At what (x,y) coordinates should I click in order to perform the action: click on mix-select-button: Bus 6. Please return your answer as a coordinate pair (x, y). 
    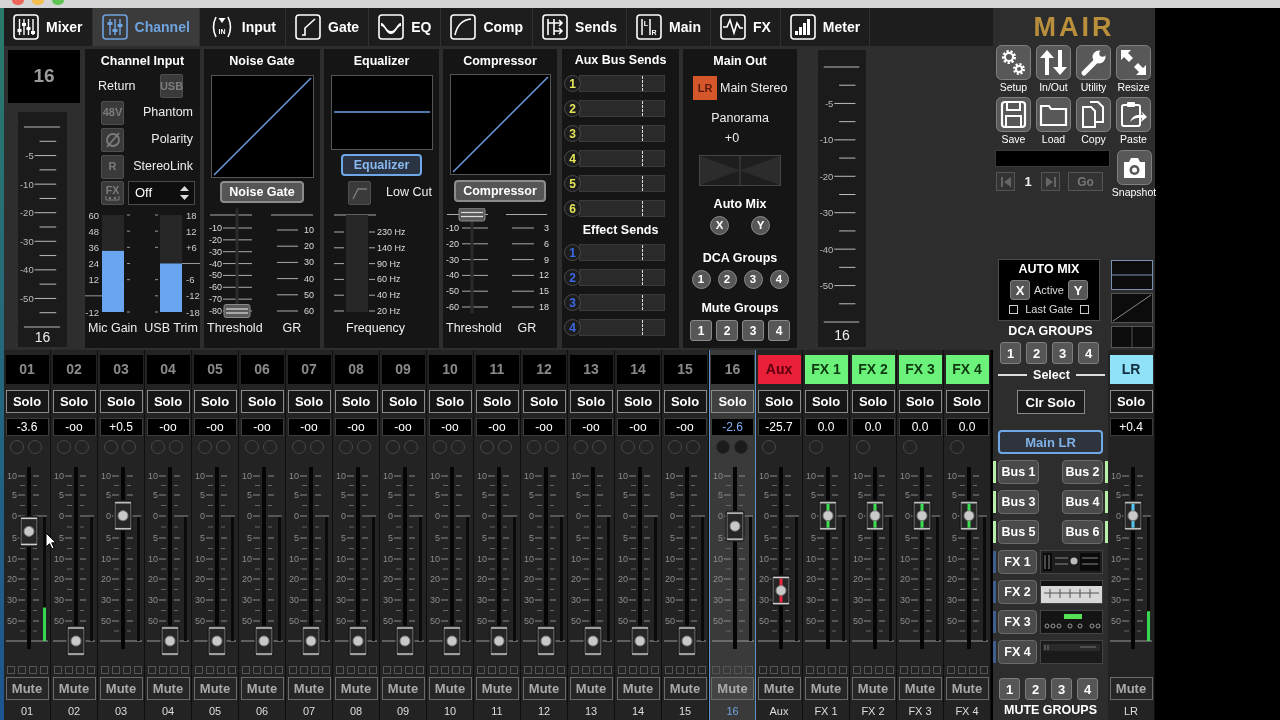
    Looking at the image, I should click on (1082, 532).